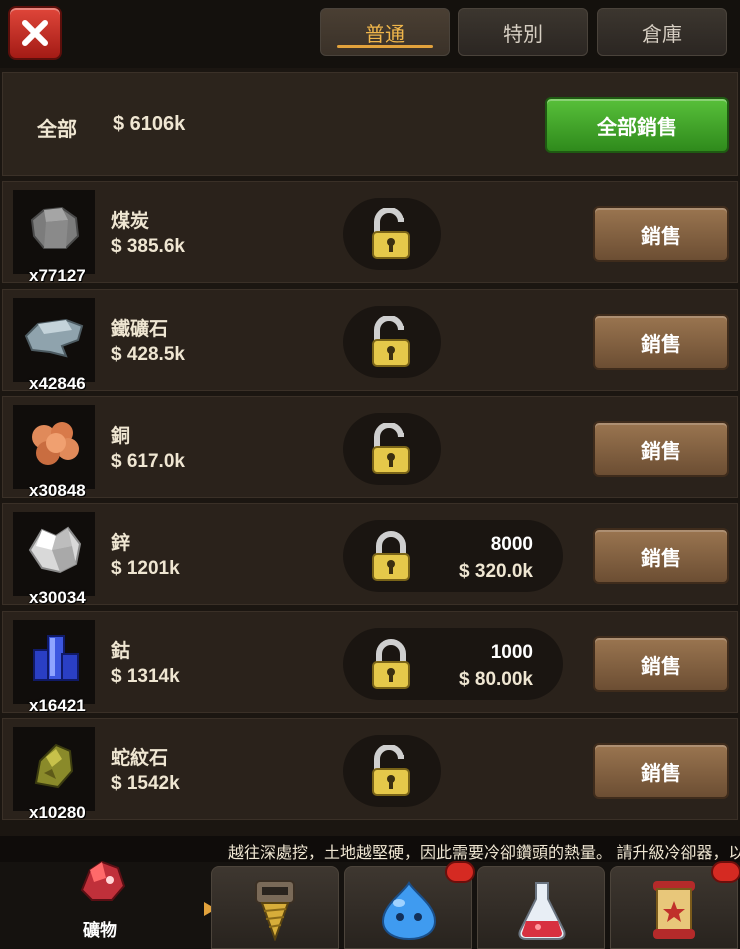  Describe the element at coordinates (121, 436) in the screenshot. I see `item-name: 銅` at that location.